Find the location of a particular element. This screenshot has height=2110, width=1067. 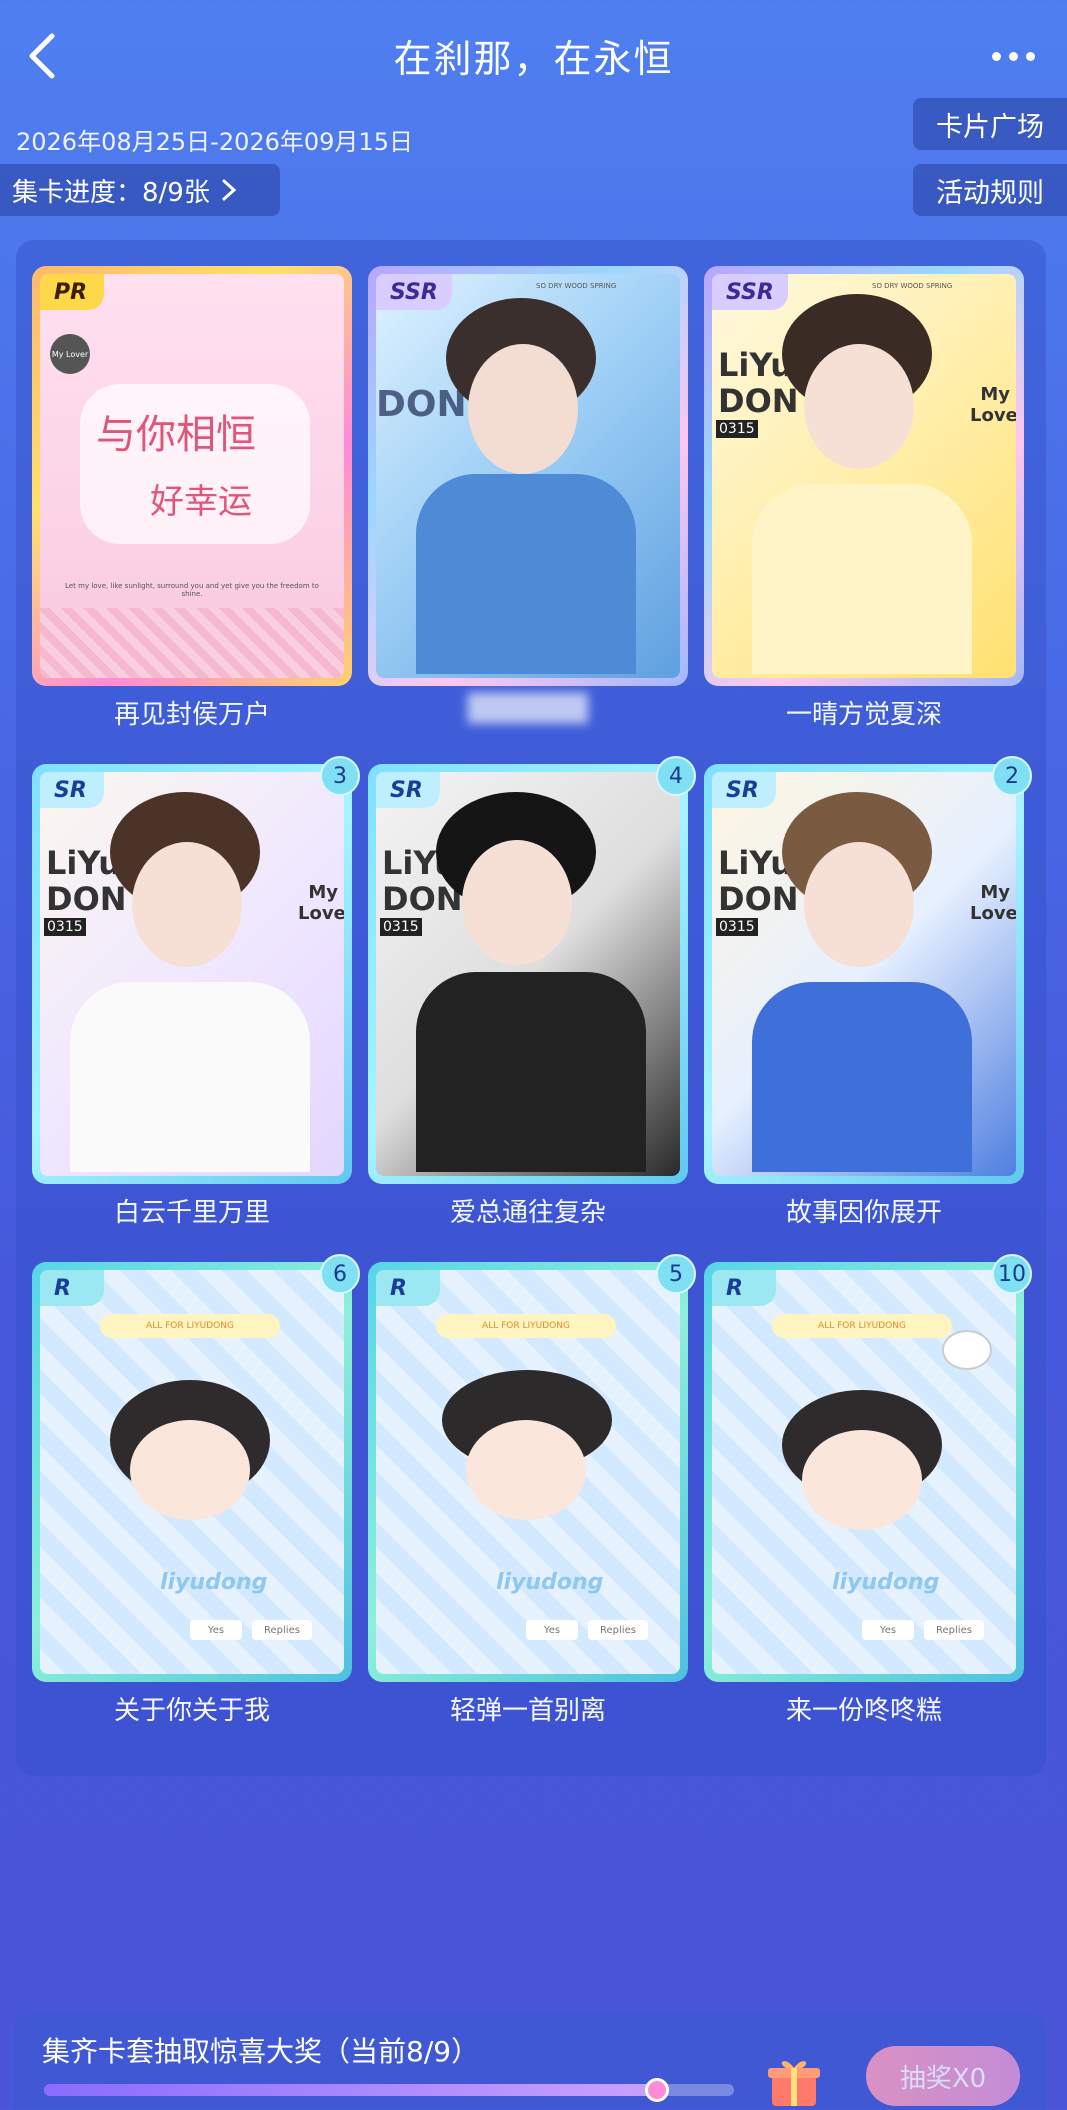

page-title: 在刹那，在永恒 is located at coordinates (533, 59).